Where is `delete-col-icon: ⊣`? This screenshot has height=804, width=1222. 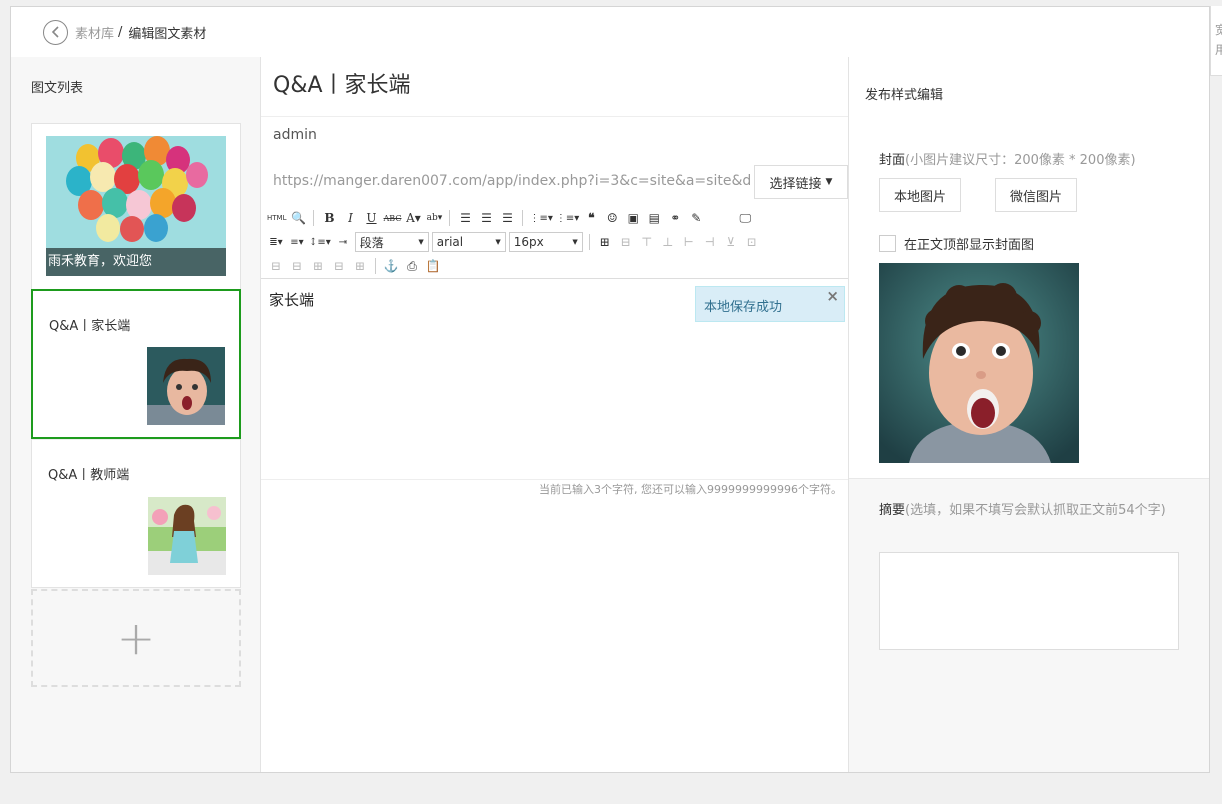
delete-col-icon: ⊣ is located at coordinates (710, 242).